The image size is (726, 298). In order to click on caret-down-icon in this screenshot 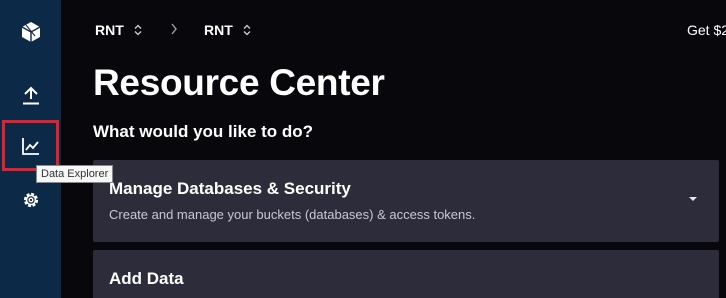, I will do `click(693, 199)`.